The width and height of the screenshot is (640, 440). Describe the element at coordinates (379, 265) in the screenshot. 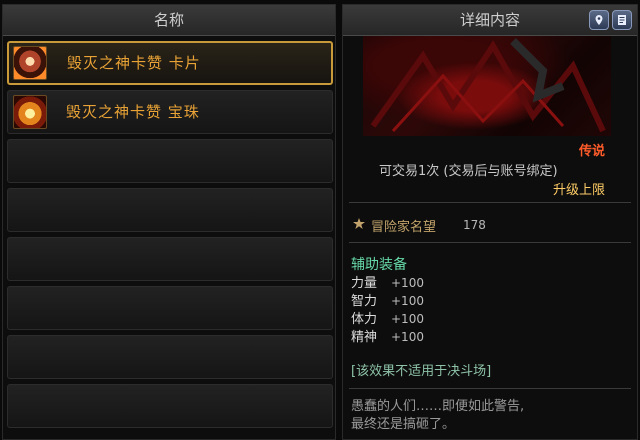

I see `equipment-category: 辅助装备` at that location.